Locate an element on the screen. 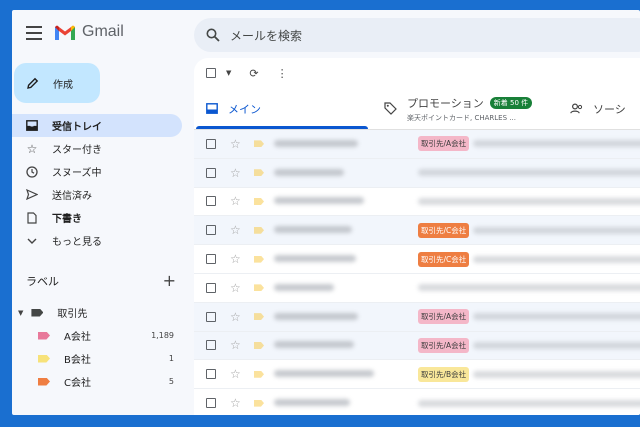 The height and width of the screenshot is (427, 640). label-item-parent: ▼ 取引先 is located at coordinates (97, 312).